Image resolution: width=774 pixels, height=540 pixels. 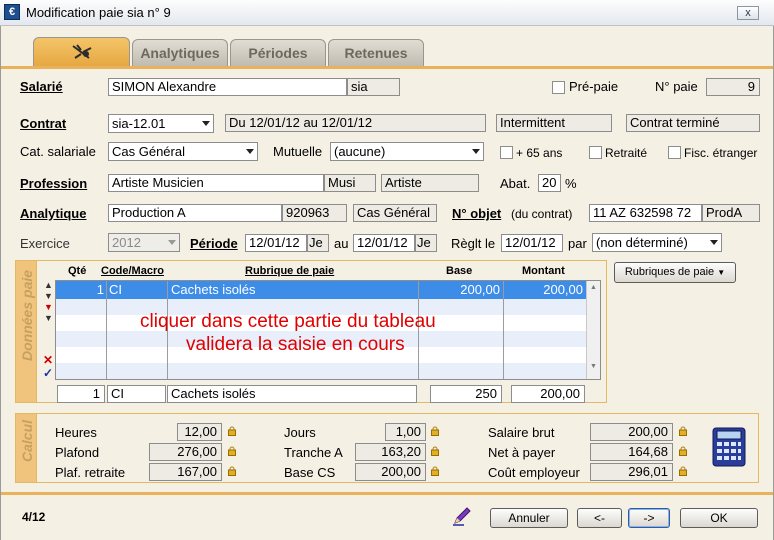 I want to click on exercice-select: 2012, so click(x=144, y=242).